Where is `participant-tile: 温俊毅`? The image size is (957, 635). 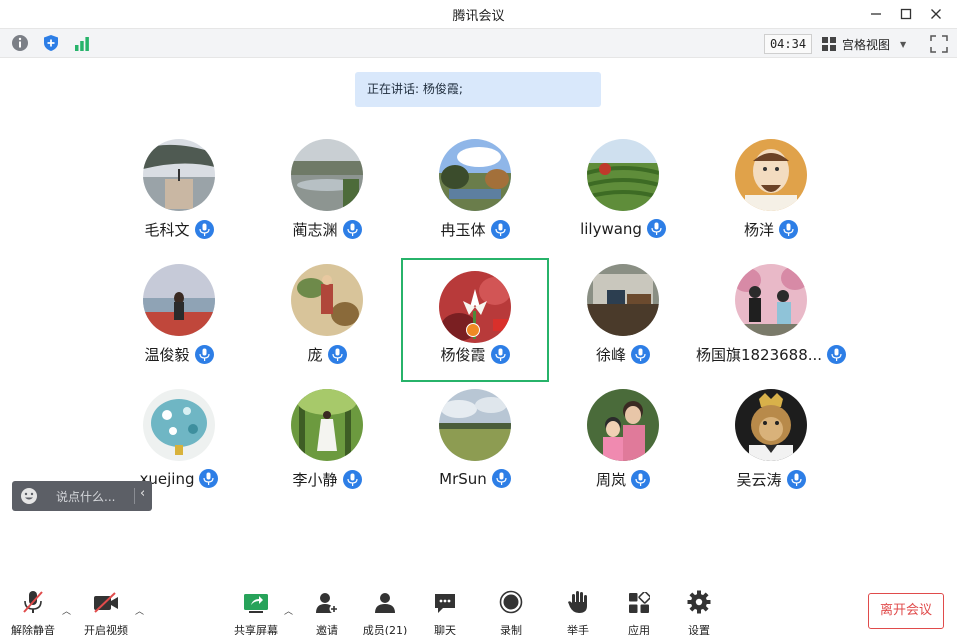
participant-tile: 温俊毅 is located at coordinates (179, 313).